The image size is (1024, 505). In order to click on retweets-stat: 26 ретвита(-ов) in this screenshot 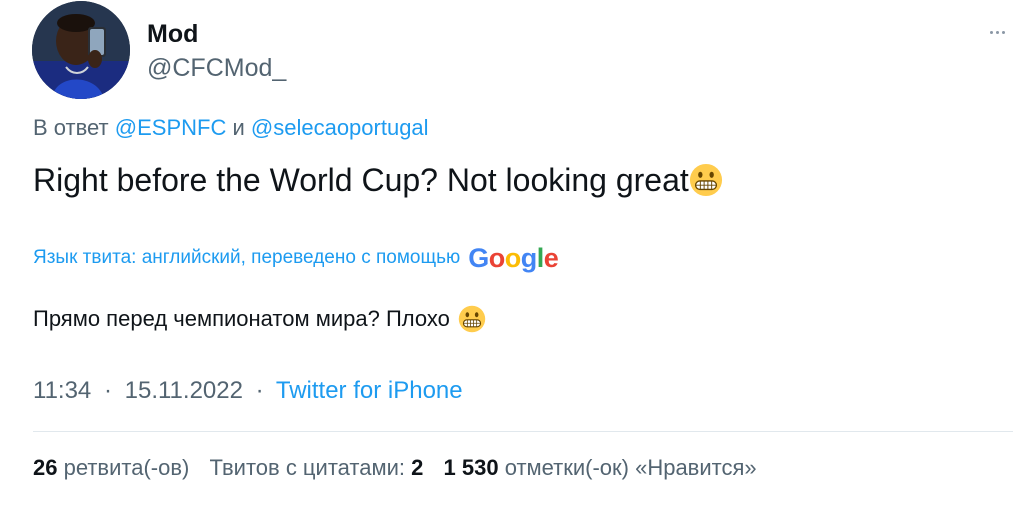, I will do `click(111, 468)`.